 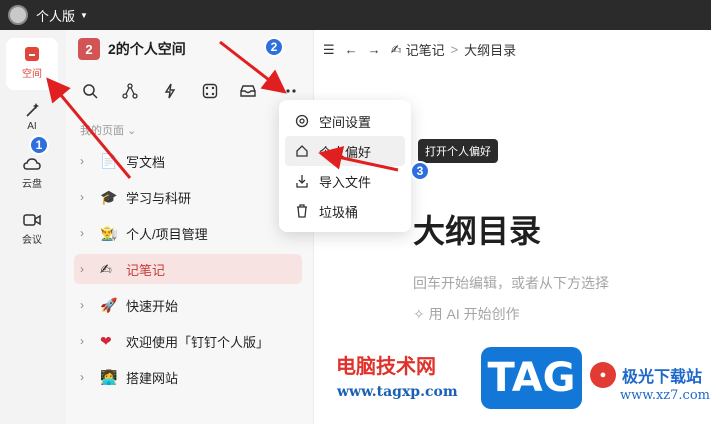 I want to click on inbox-icon, so click(x=248, y=91).